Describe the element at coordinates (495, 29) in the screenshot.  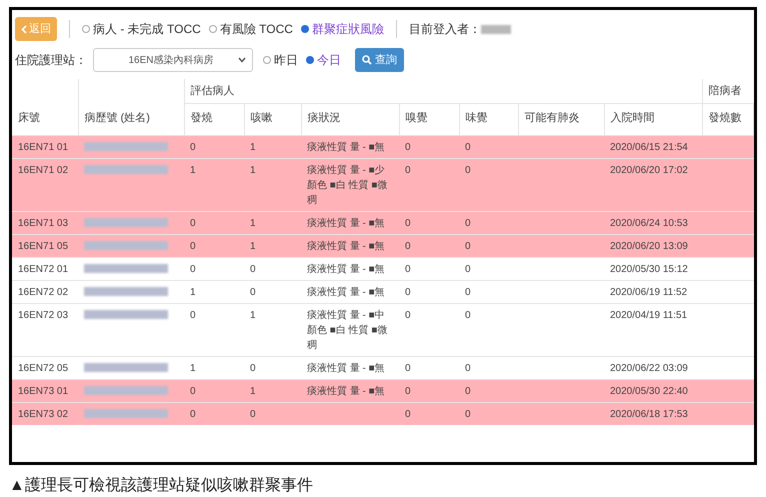
I see `redacted-name` at that location.